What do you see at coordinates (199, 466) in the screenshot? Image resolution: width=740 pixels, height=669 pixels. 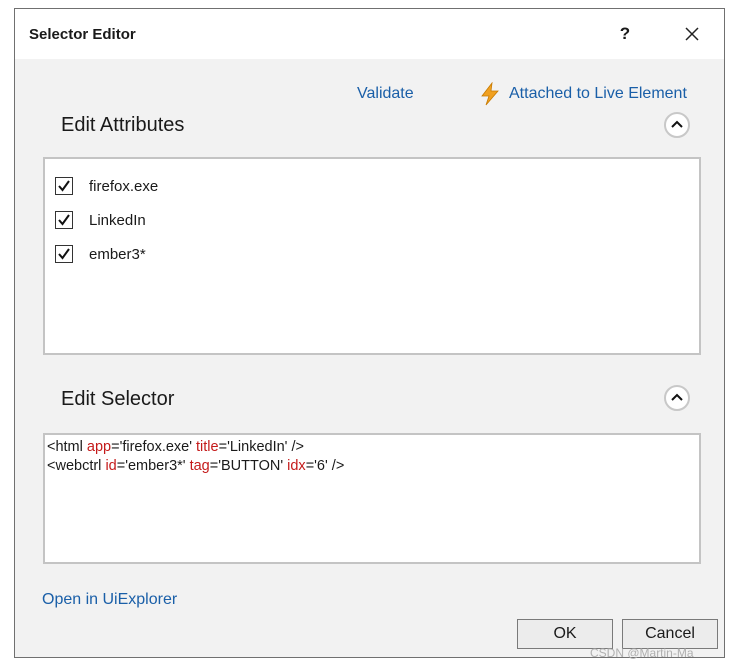 I see `selector-token-attr: tag` at bounding box center [199, 466].